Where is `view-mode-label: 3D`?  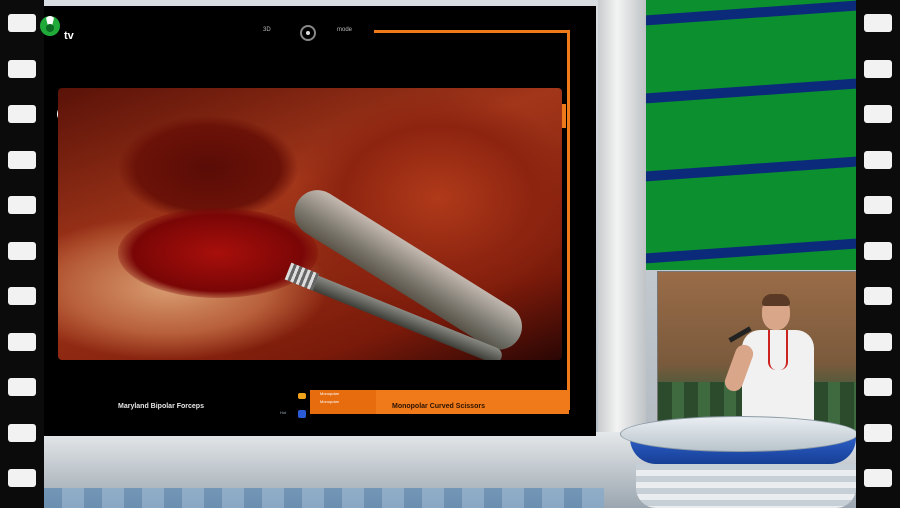 view-mode-label: 3D is located at coordinates (267, 30).